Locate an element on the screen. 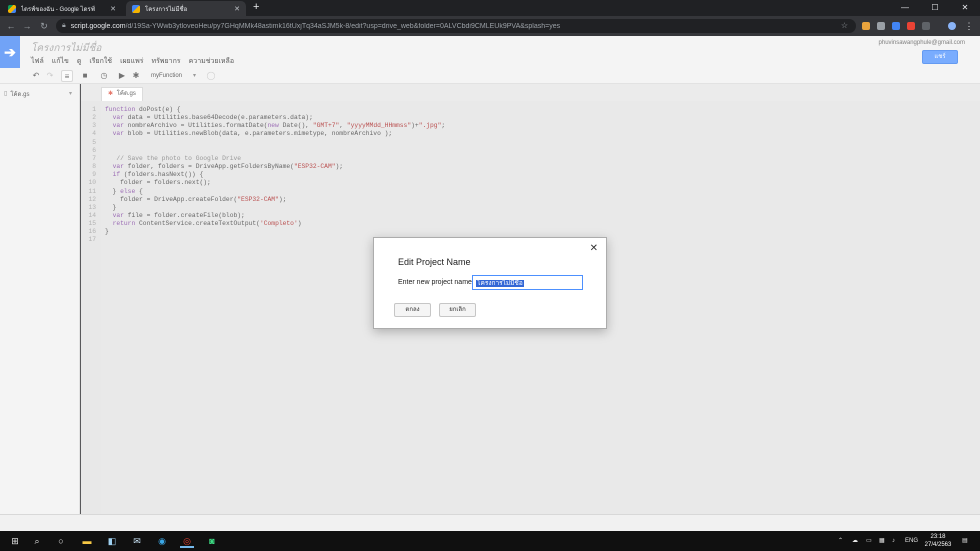  back-icon: ← is located at coordinates (11, 26).